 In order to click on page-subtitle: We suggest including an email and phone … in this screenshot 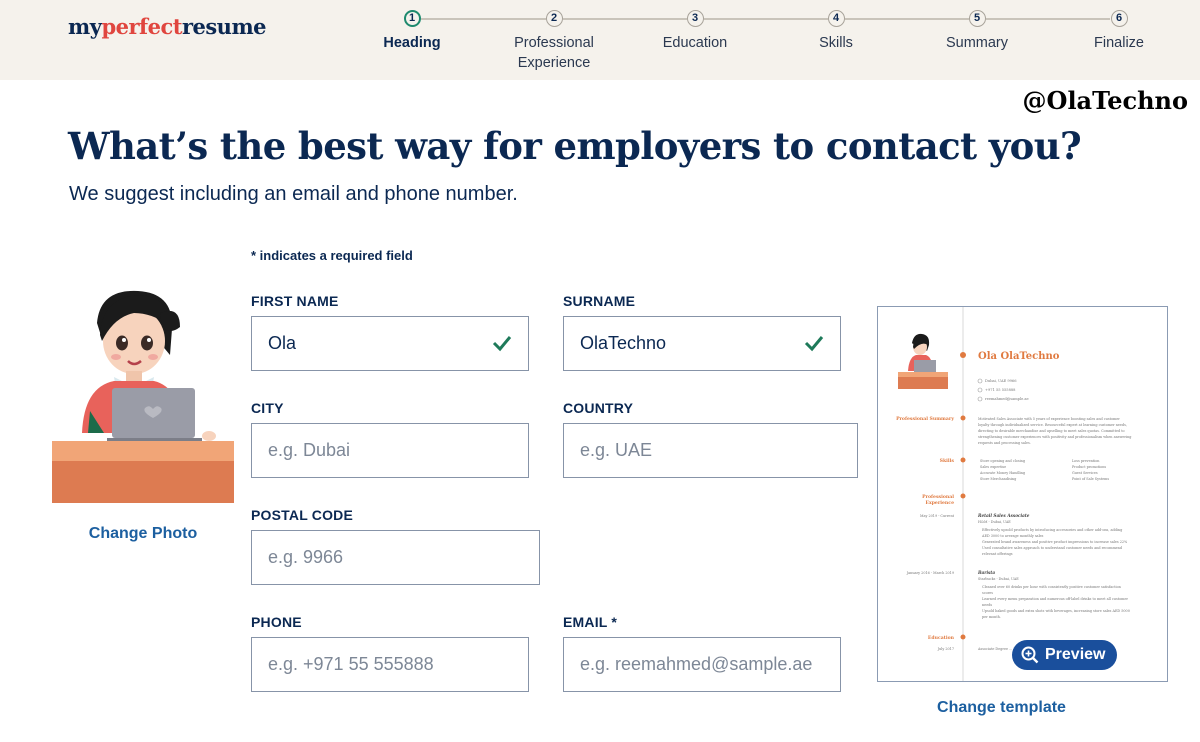, I will do `click(293, 194)`.